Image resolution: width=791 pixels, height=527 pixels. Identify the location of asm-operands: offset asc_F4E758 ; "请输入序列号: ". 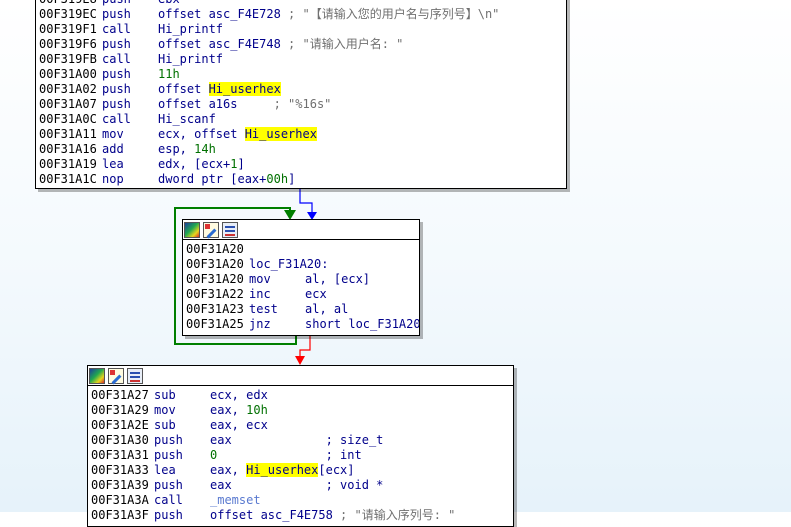
(332, 515).